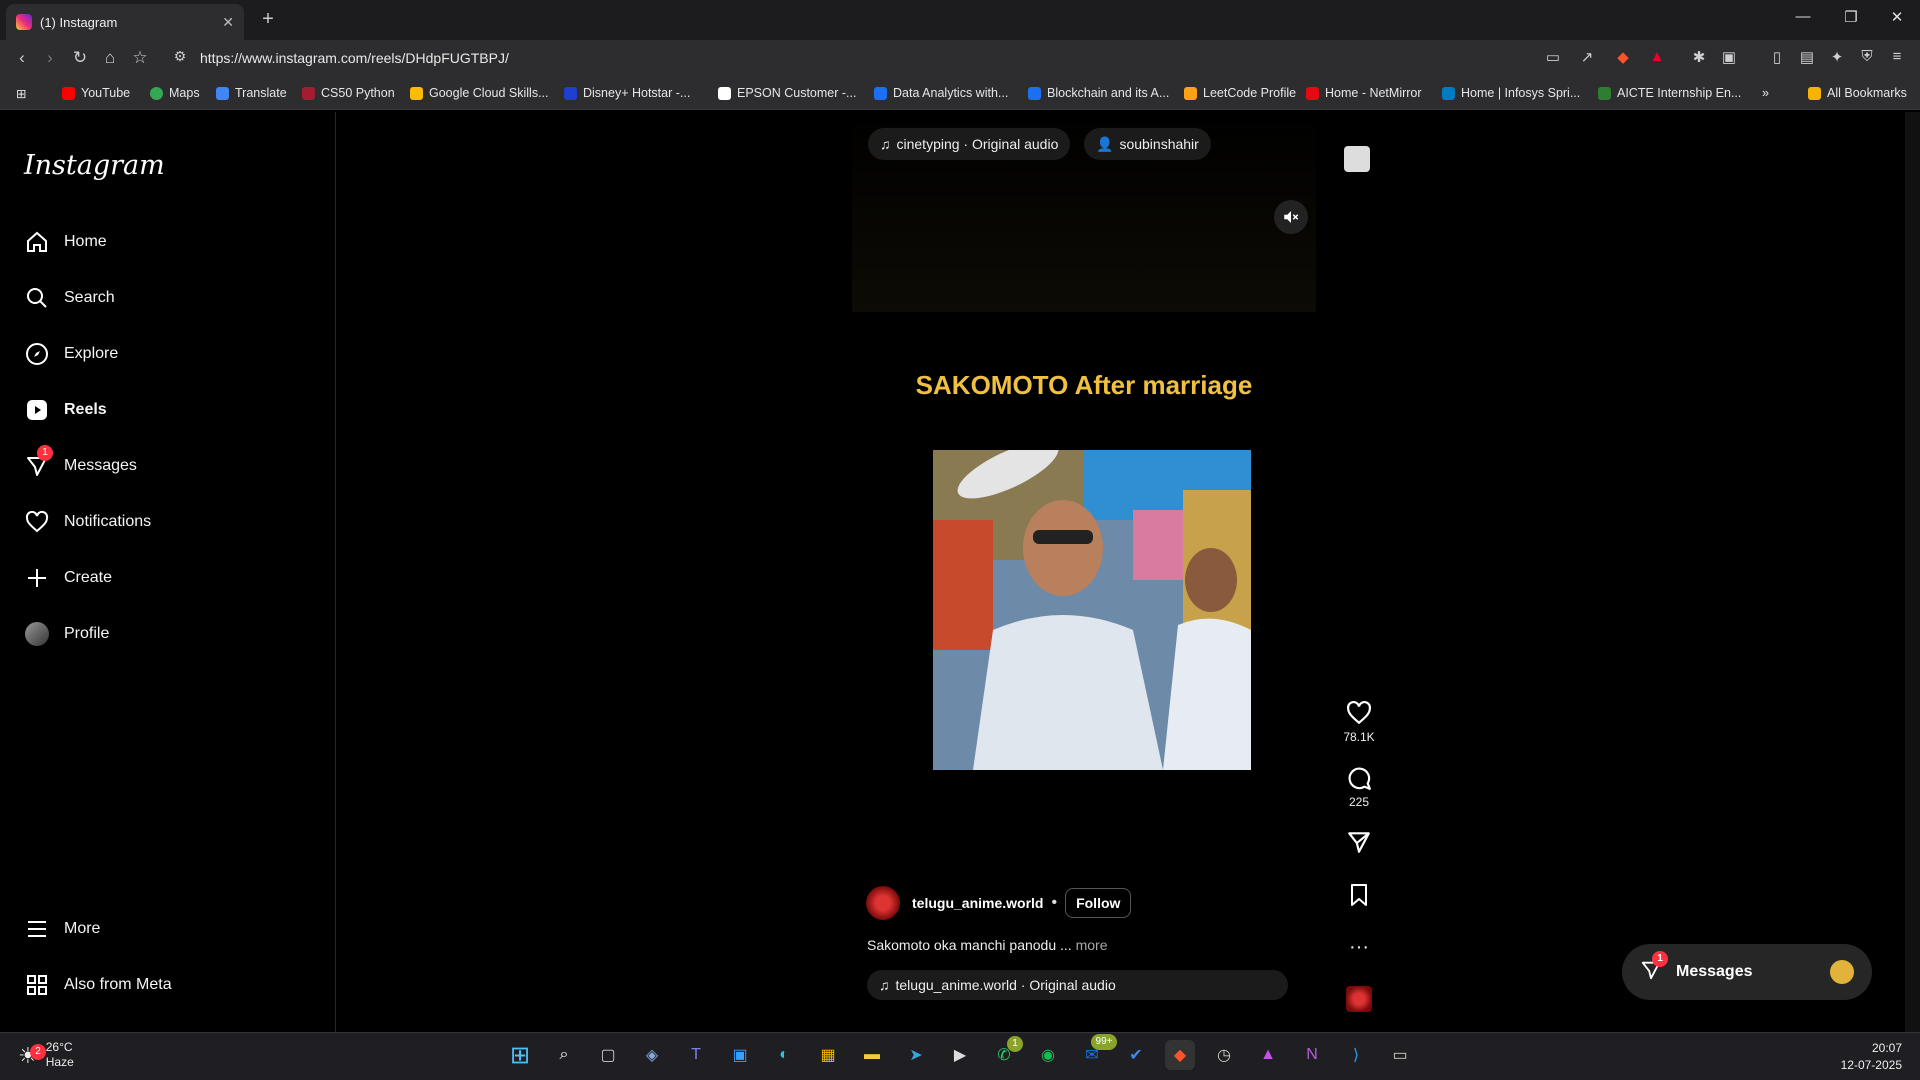 The height and width of the screenshot is (1080, 1920). I want to click on minimize-icon: —, so click(1803, 16).